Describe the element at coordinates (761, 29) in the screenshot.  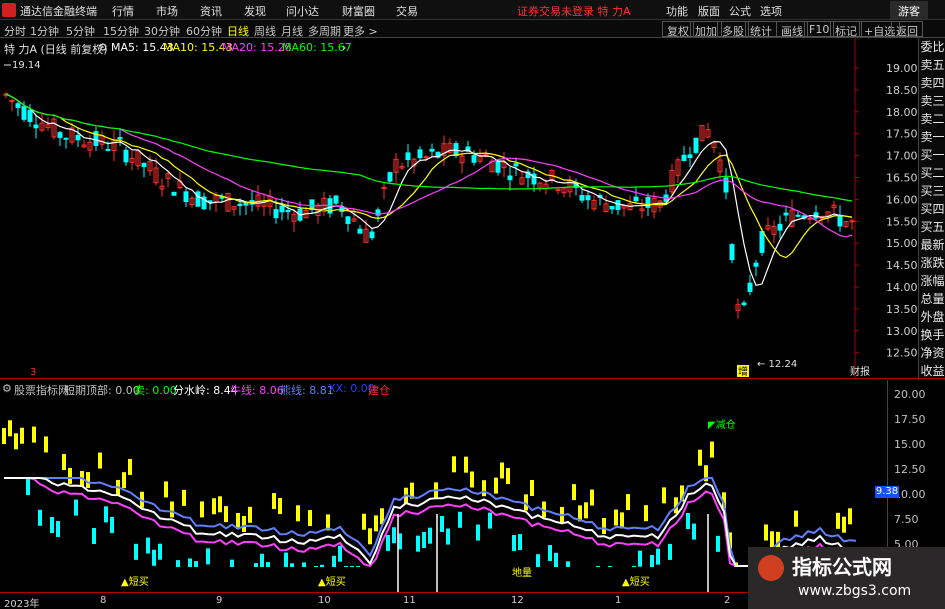
I see `toolbar-stats: 统计` at that location.